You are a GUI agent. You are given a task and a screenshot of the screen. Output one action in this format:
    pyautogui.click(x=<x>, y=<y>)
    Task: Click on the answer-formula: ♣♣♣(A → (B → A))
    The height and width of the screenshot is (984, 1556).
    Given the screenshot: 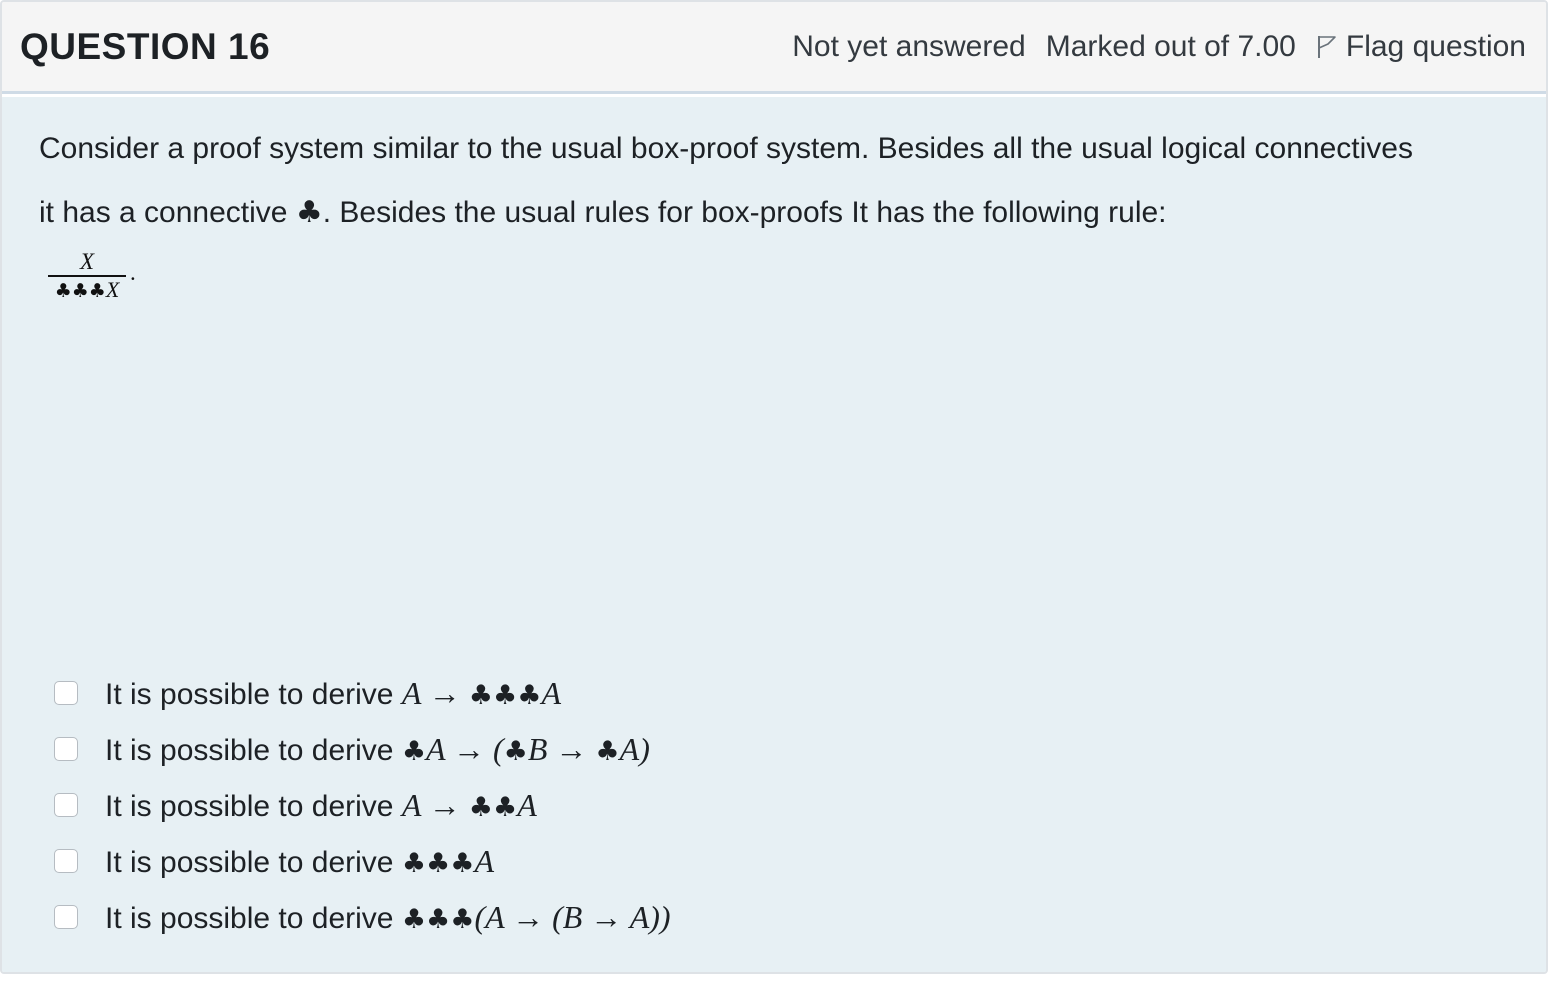 What is the action you would take?
    pyautogui.click(x=536, y=916)
    